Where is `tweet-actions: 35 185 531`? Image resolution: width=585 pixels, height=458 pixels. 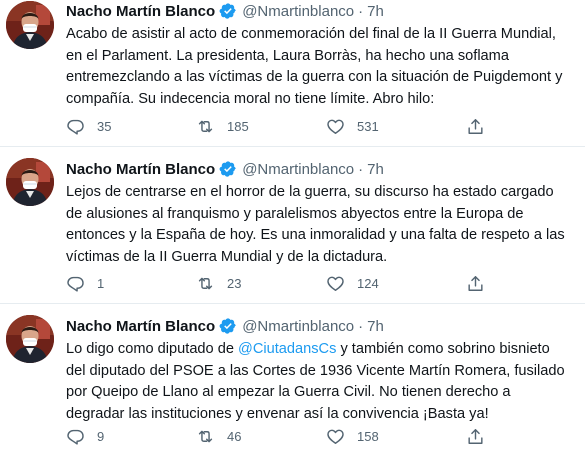 tweet-actions: 35 185 531 is located at coordinates (321, 126).